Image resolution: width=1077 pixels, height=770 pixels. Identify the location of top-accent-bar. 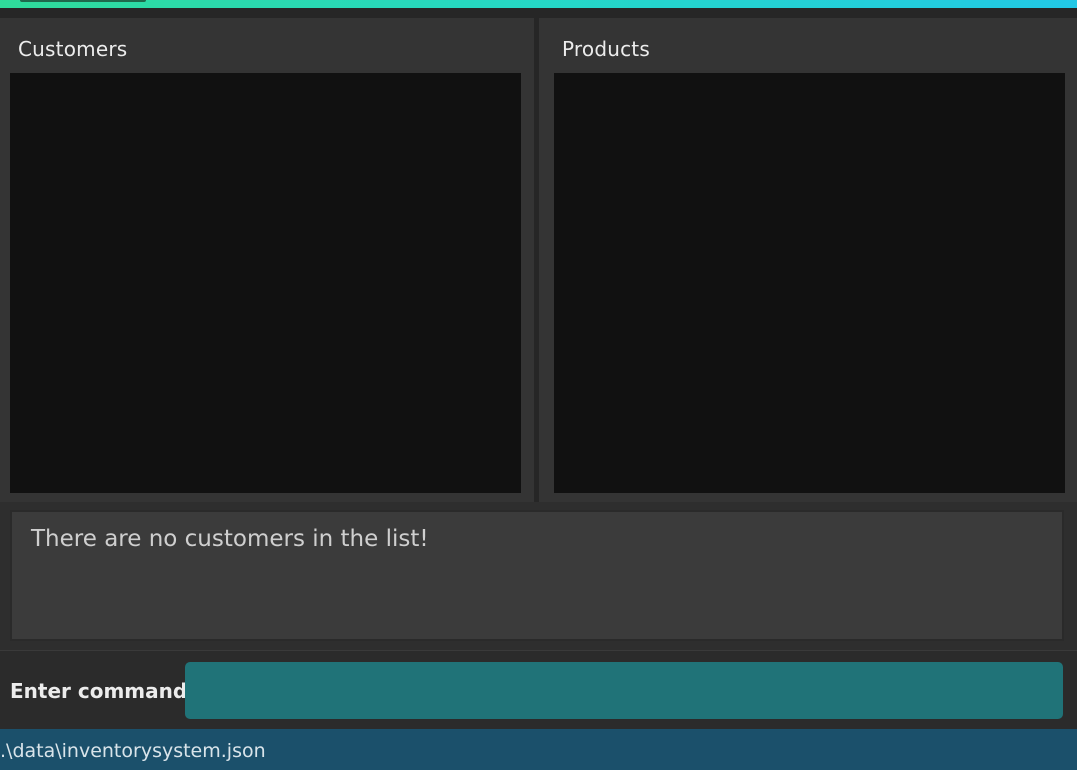
(538, 4).